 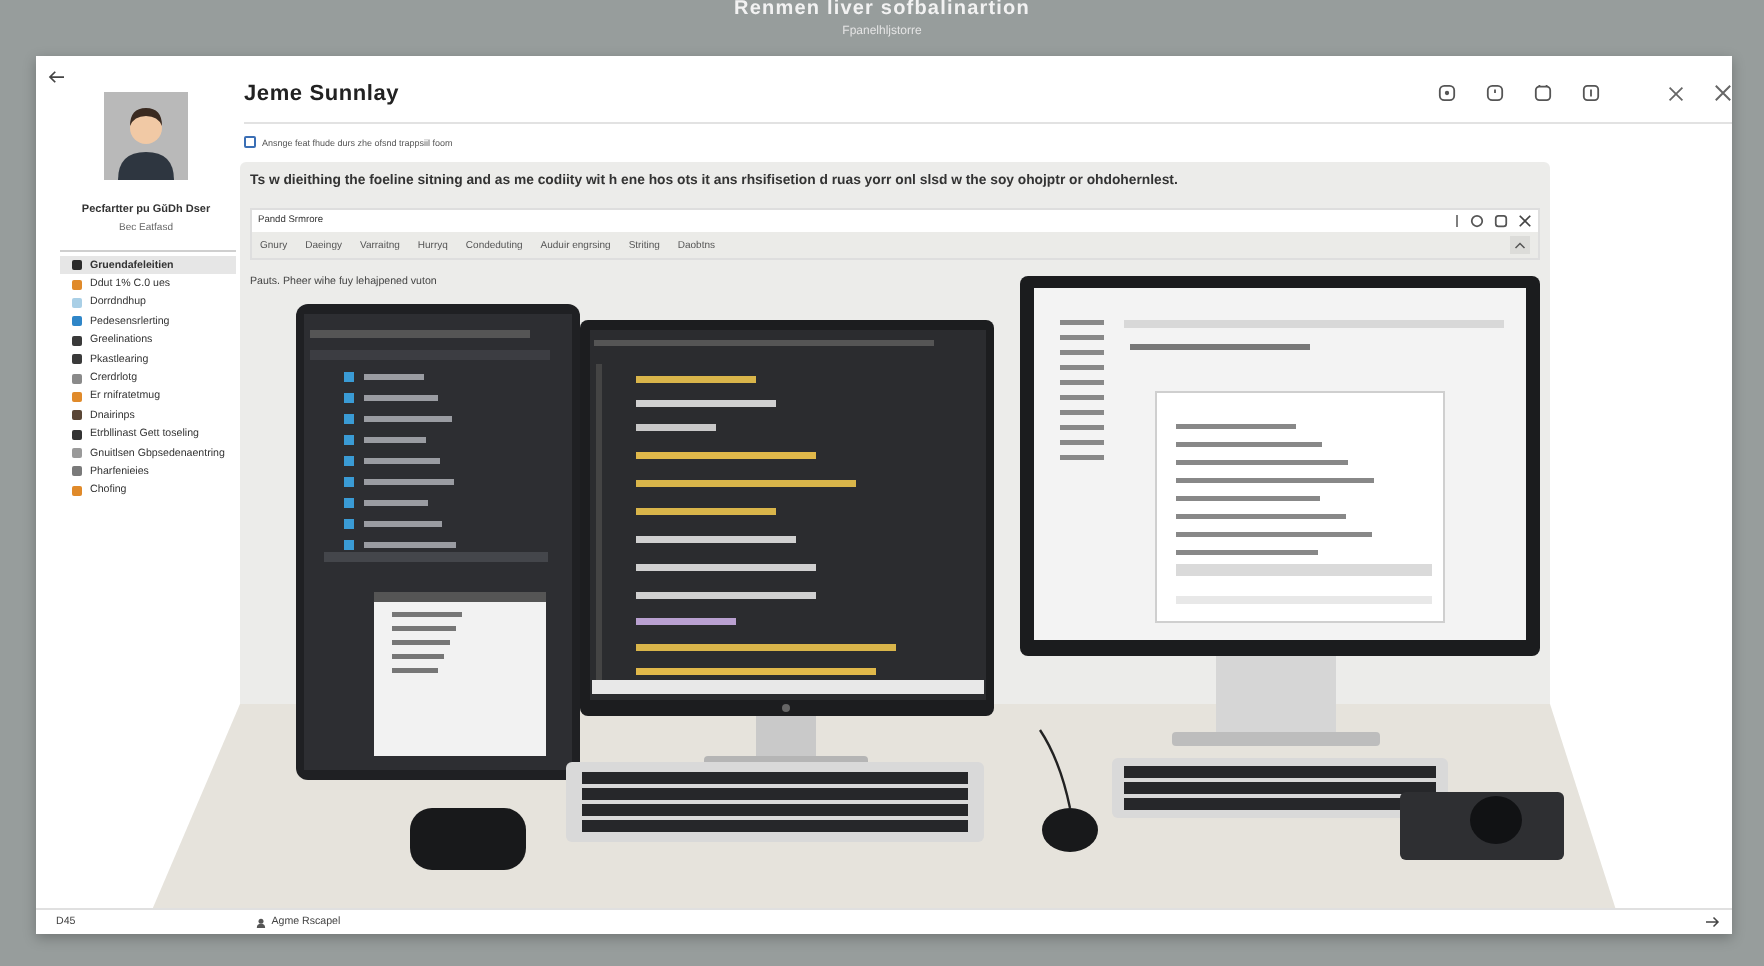 What do you see at coordinates (57, 77) in the screenshot?
I see `back-arrow-icon` at bounding box center [57, 77].